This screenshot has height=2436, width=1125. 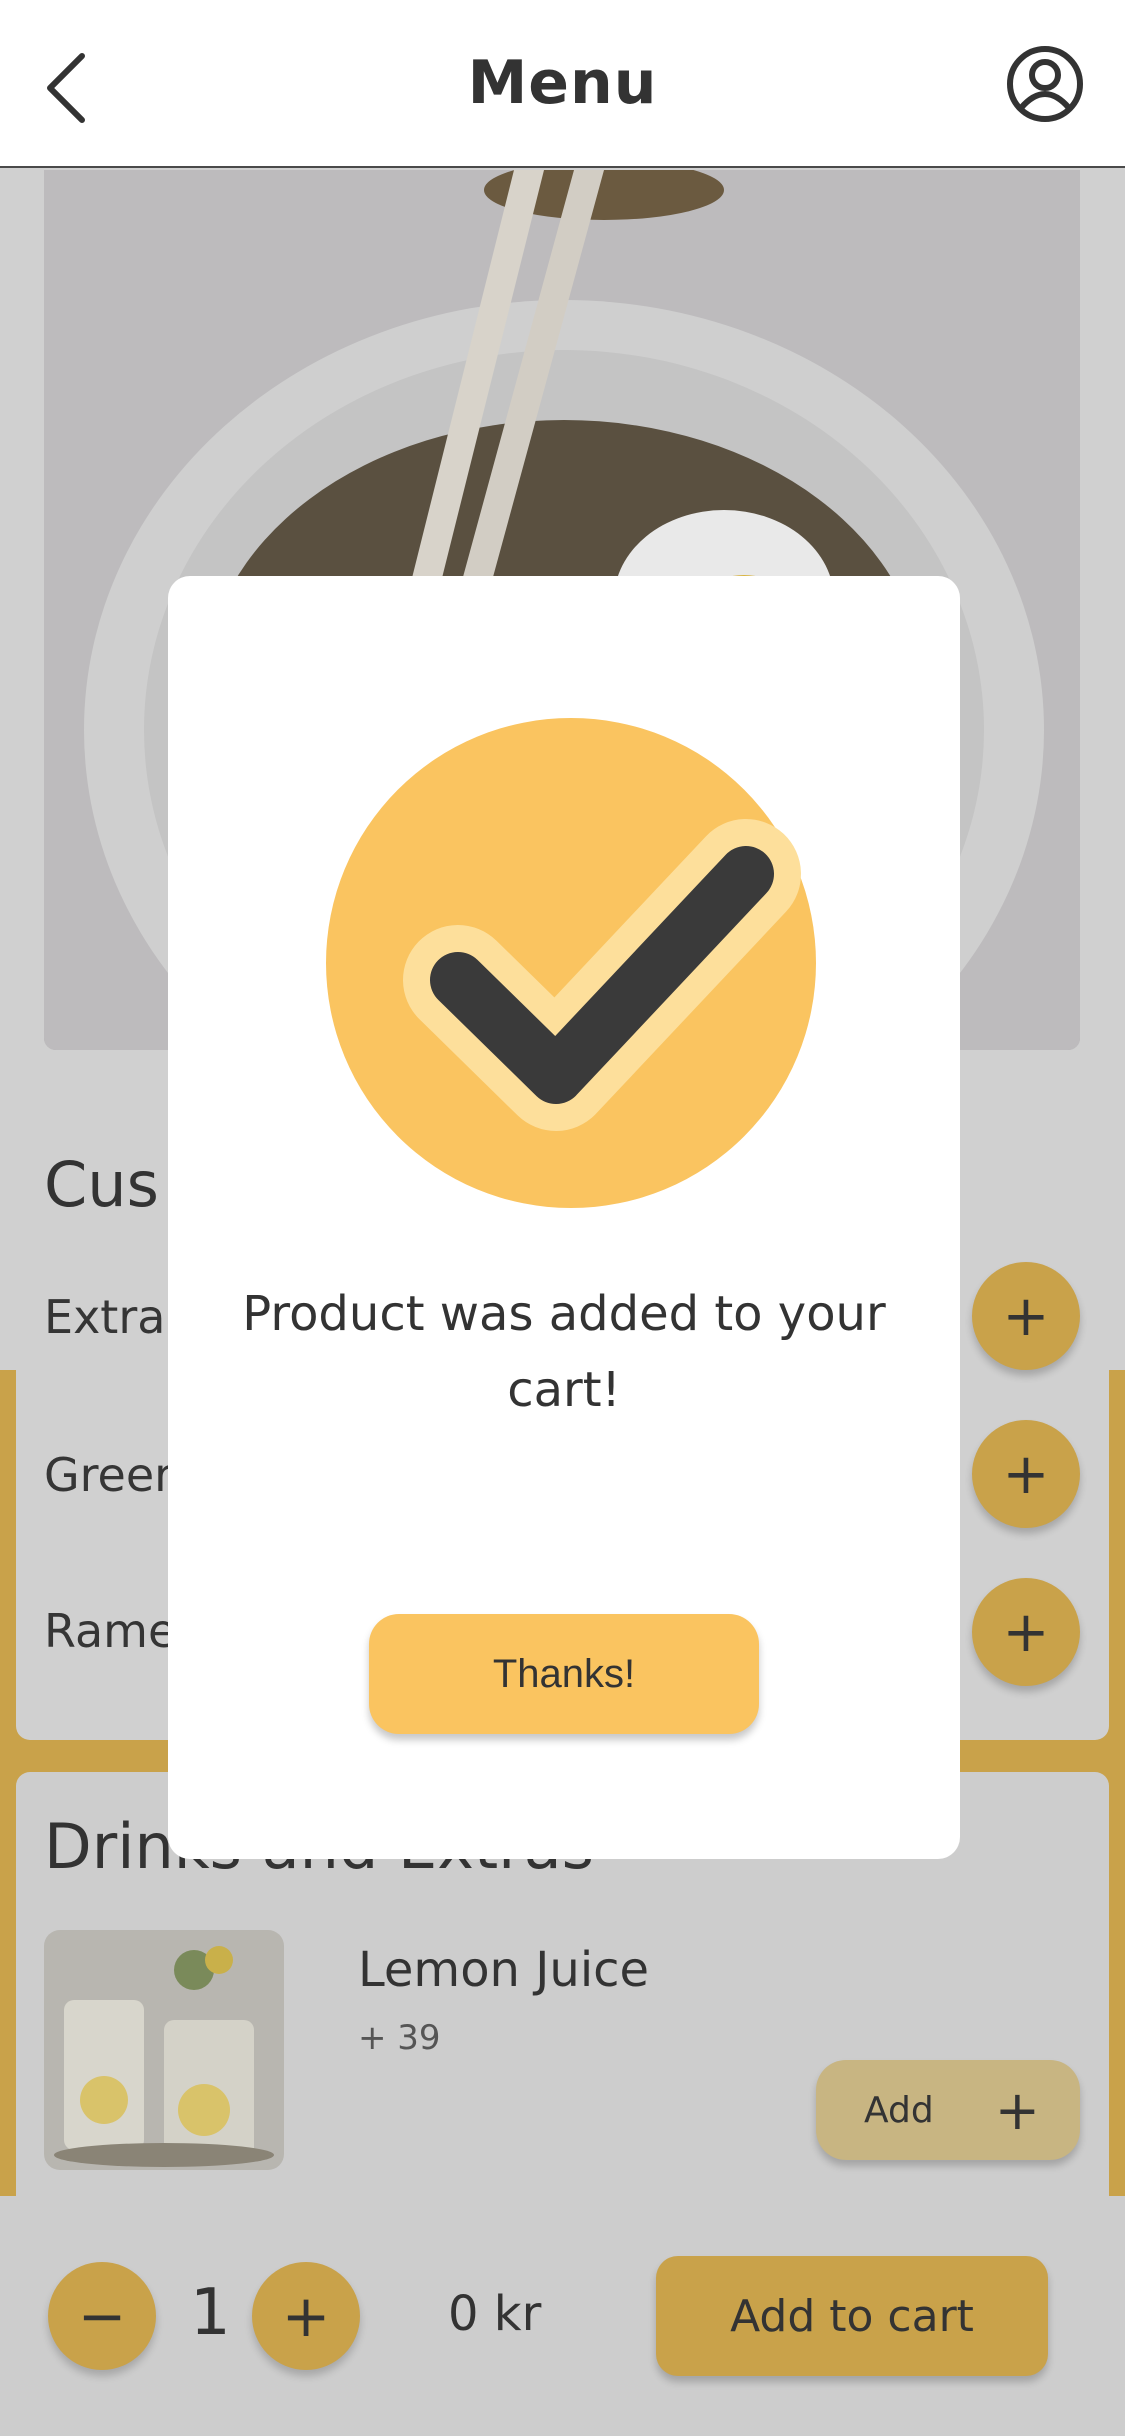 I want to click on top-bar: Menu, so click(x=562, y=84).